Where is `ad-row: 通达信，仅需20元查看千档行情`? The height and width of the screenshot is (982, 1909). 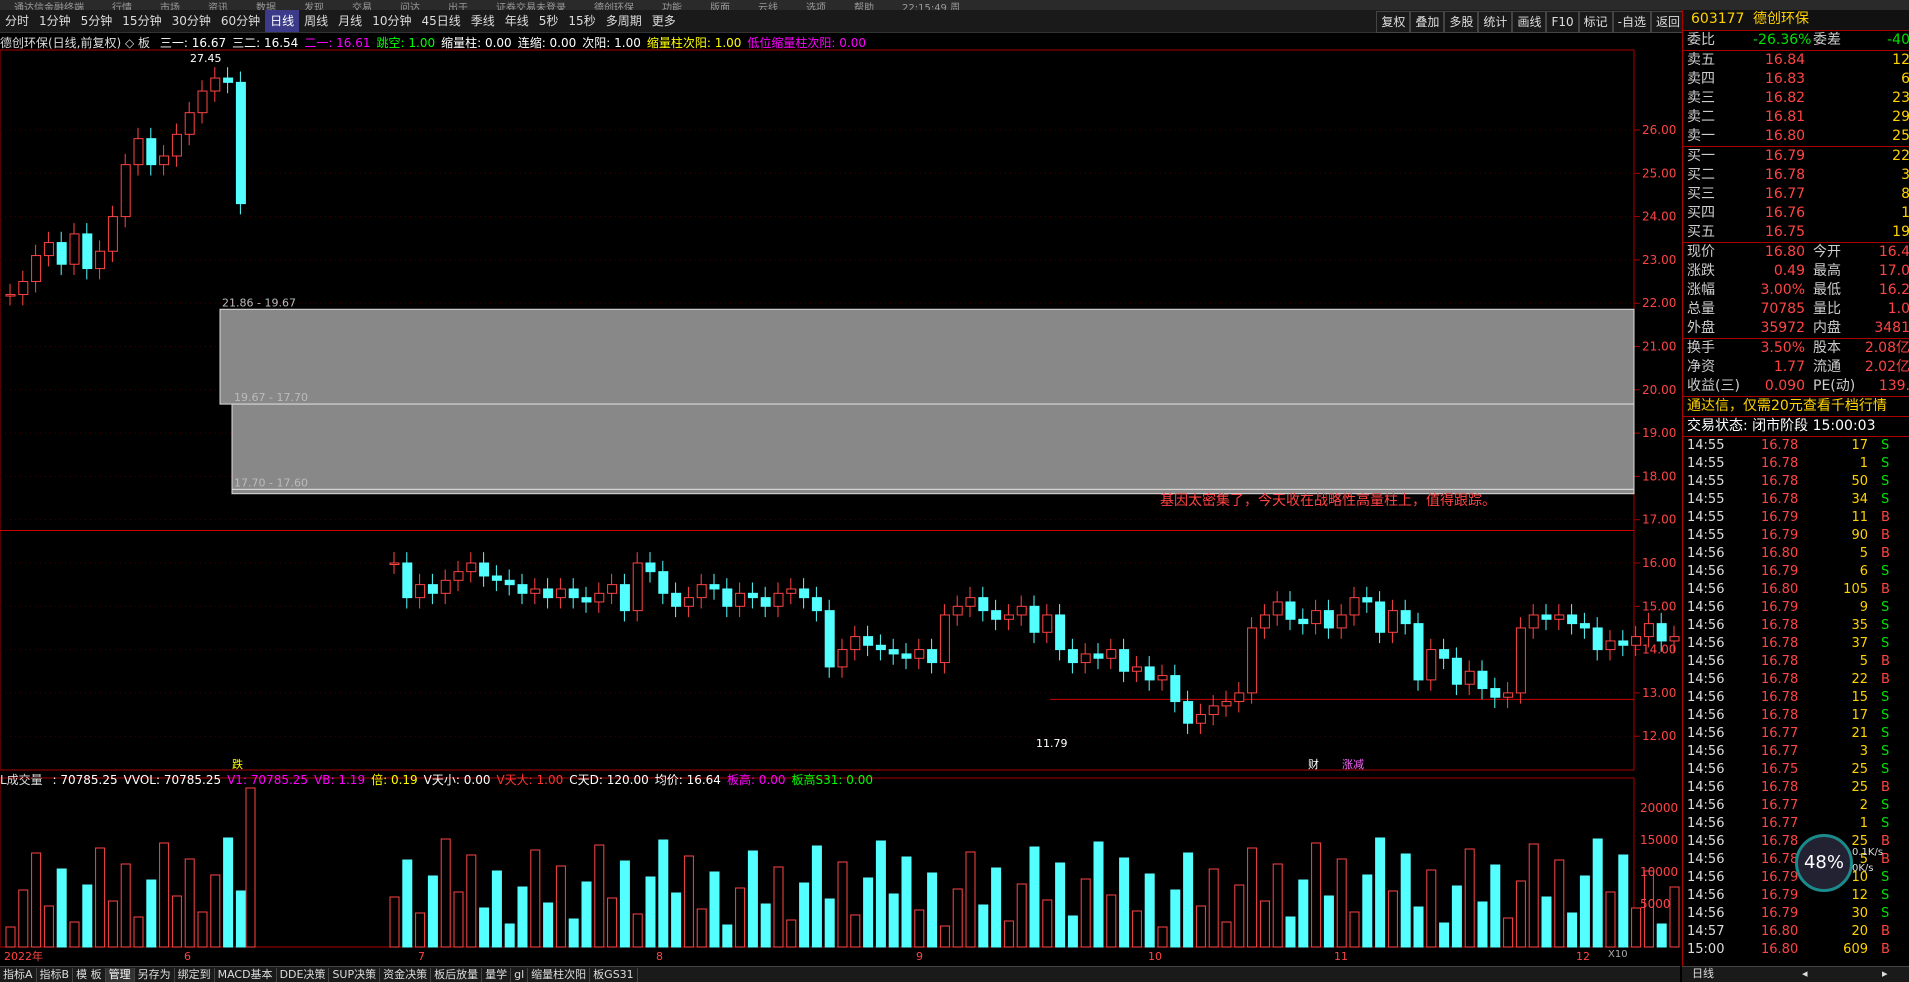
ad-row: 通达信，仅需20元查看千档行情 is located at coordinates (1796, 406).